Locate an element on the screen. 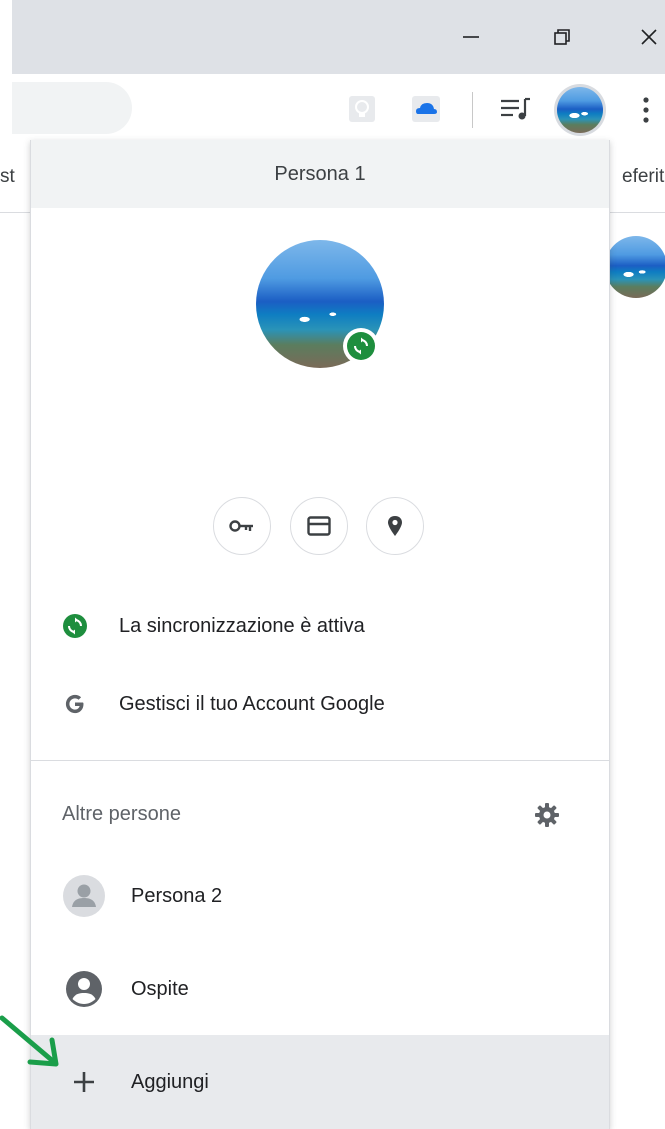 The image size is (665, 1129). gear-icon is located at coordinates (547, 815).